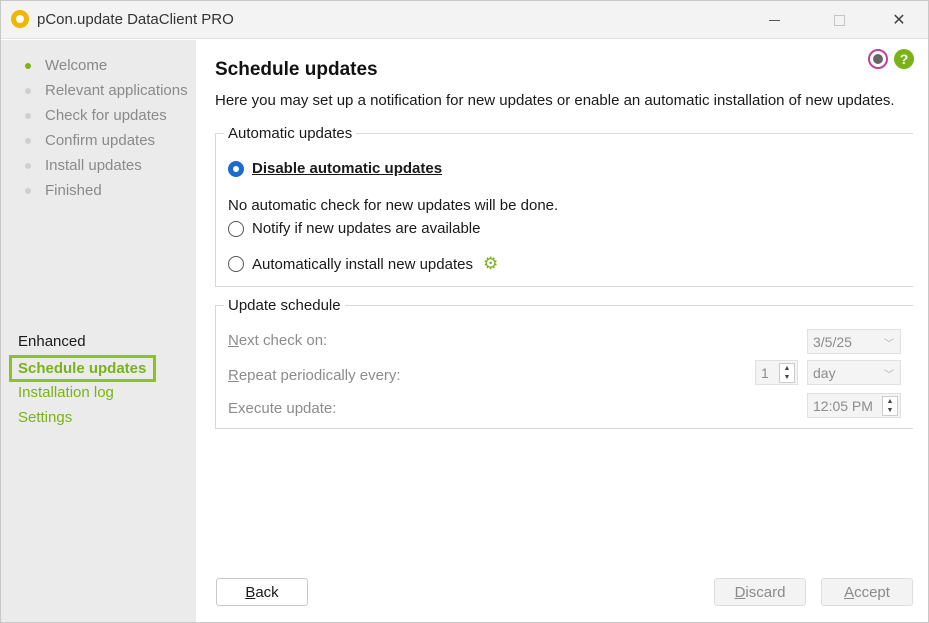 This screenshot has height=623, width=929. I want to click on nav-installation-log: Installation log, so click(66, 392).